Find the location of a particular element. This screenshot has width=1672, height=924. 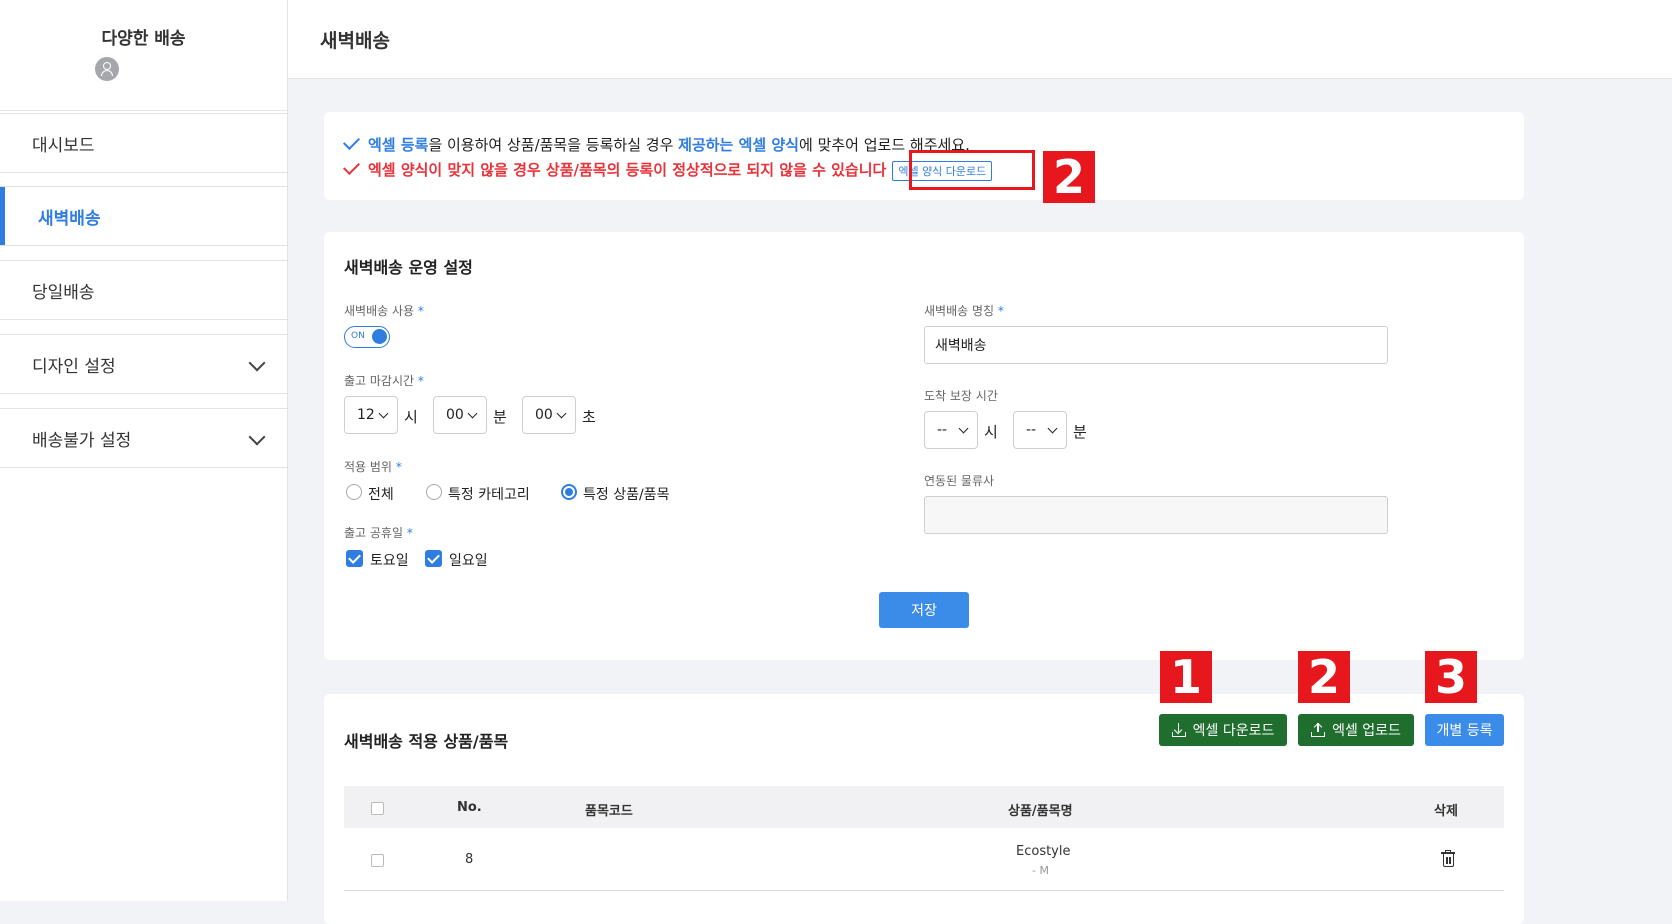

button-label: 엑셀 업로드 is located at coordinates (1366, 731).